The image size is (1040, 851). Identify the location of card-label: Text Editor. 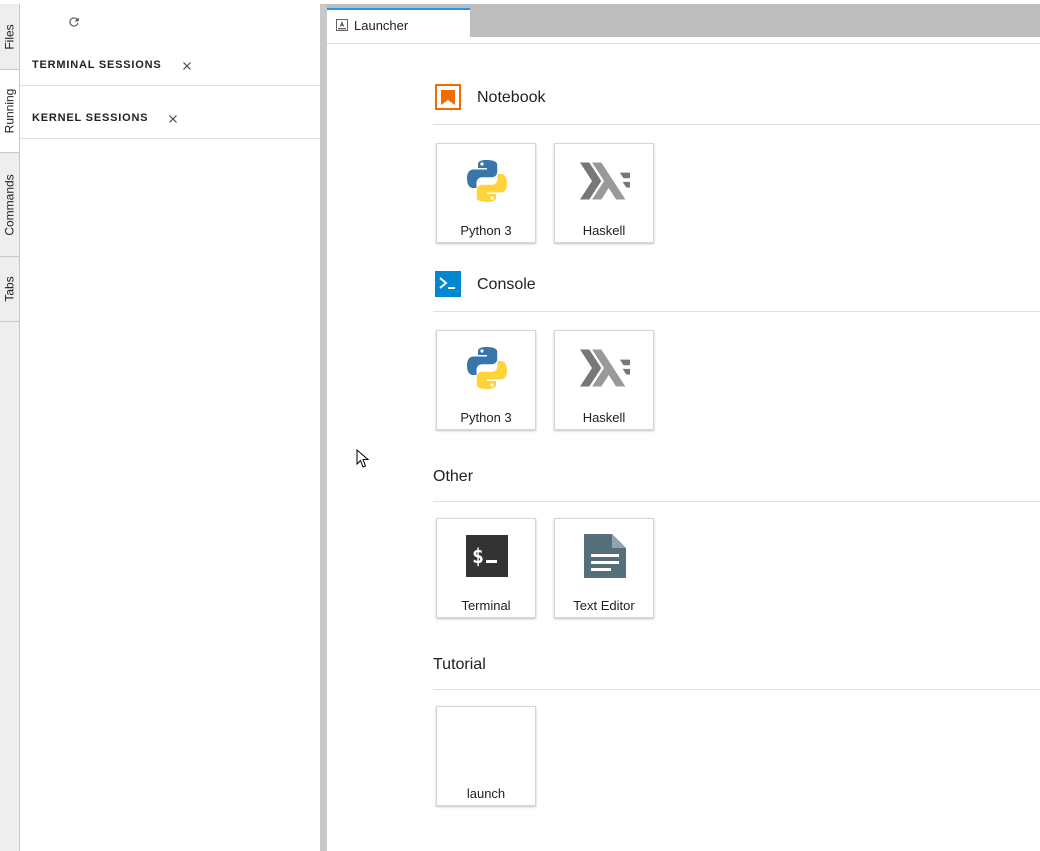
(604, 605).